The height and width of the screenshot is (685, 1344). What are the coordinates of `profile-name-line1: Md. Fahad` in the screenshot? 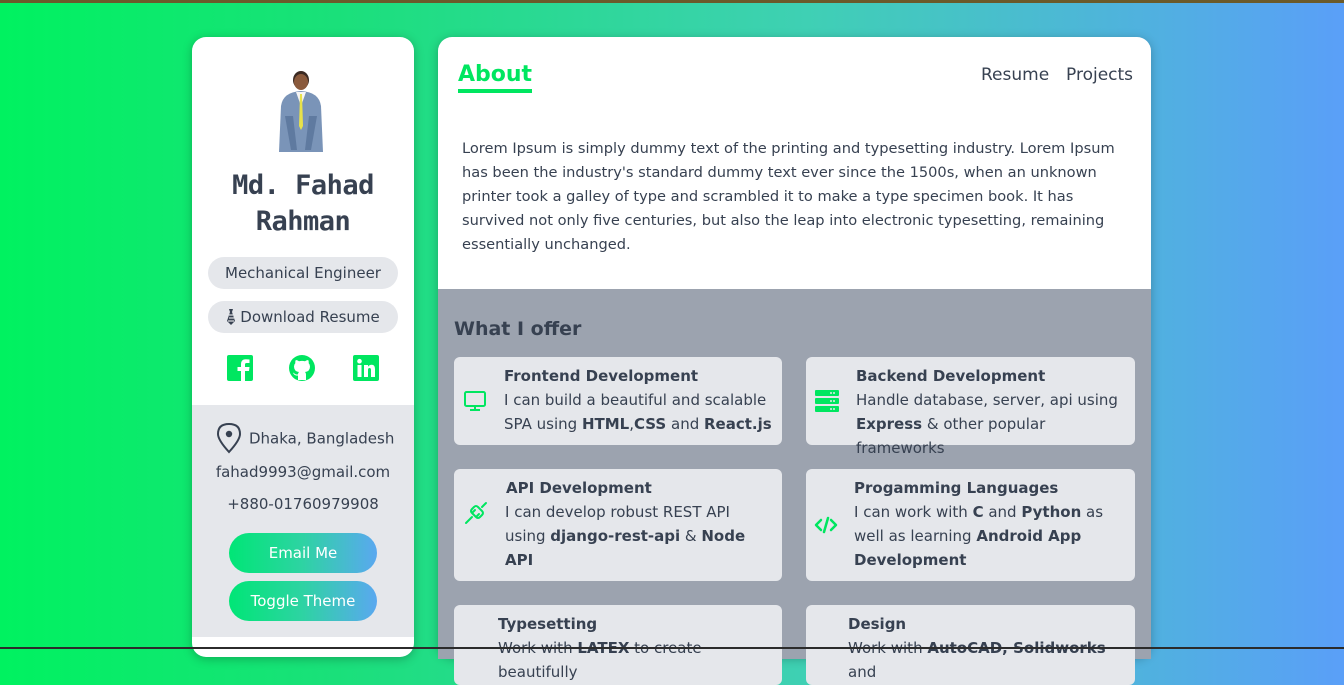 It's located at (303, 185).